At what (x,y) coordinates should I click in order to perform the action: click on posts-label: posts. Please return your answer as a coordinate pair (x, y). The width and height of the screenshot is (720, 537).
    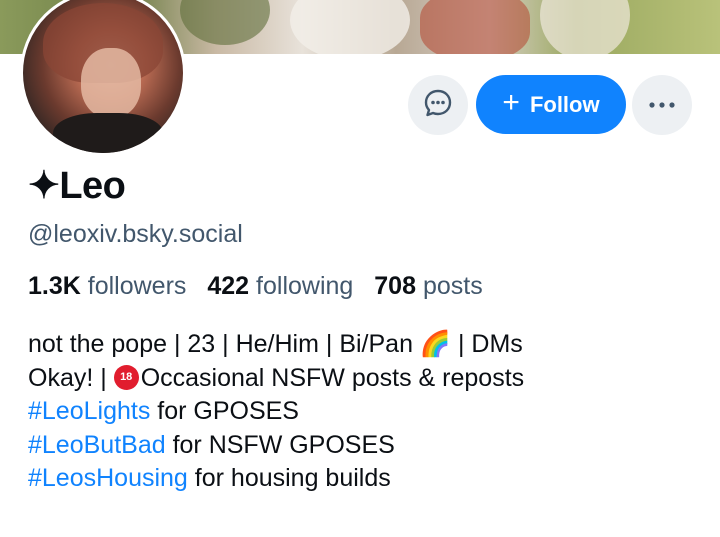
    Looking at the image, I should click on (452, 286).